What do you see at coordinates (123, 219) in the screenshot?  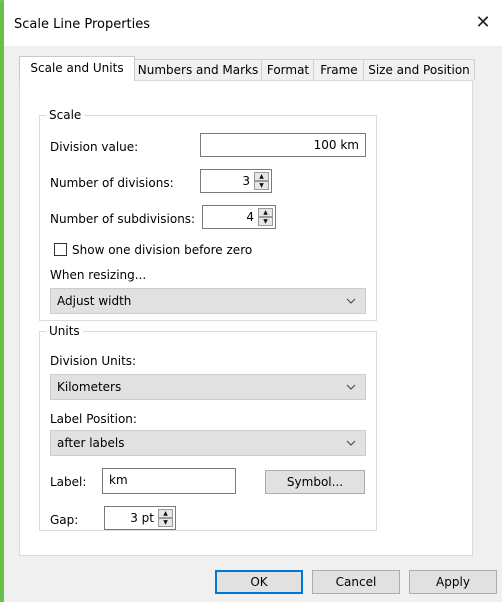 I see `num-subdivisions-label: Number of subdivisions:` at bounding box center [123, 219].